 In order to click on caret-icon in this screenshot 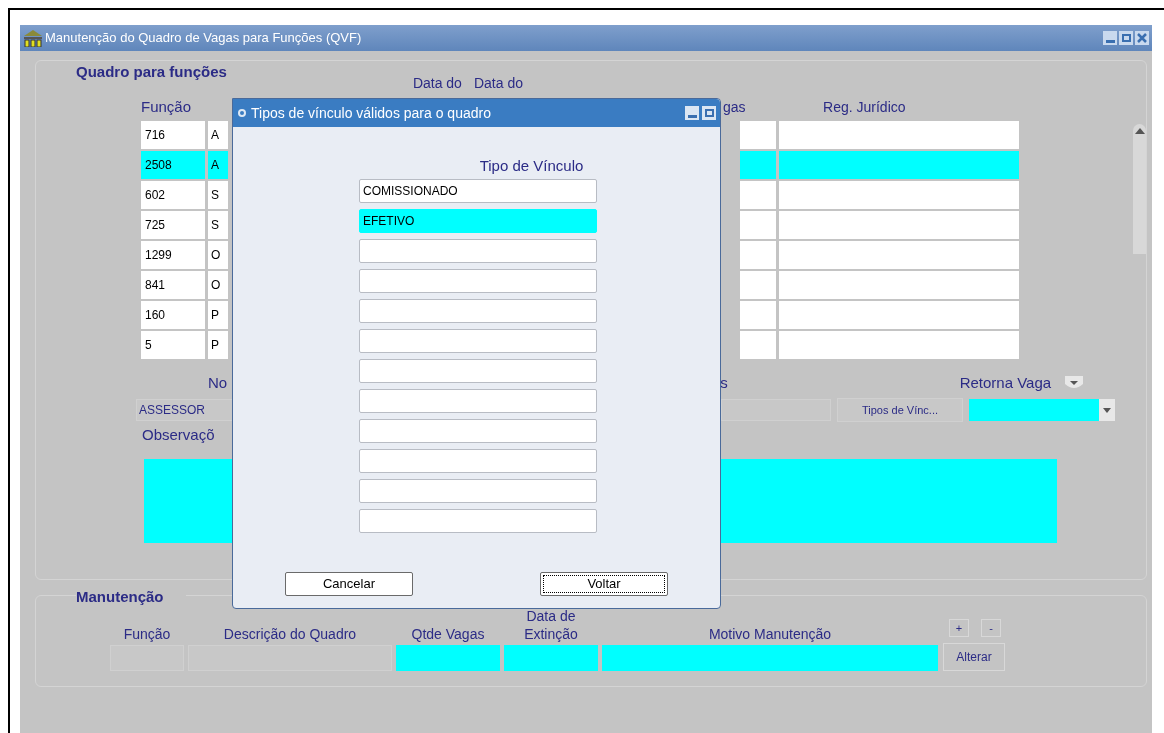, I will do `click(1107, 410)`.